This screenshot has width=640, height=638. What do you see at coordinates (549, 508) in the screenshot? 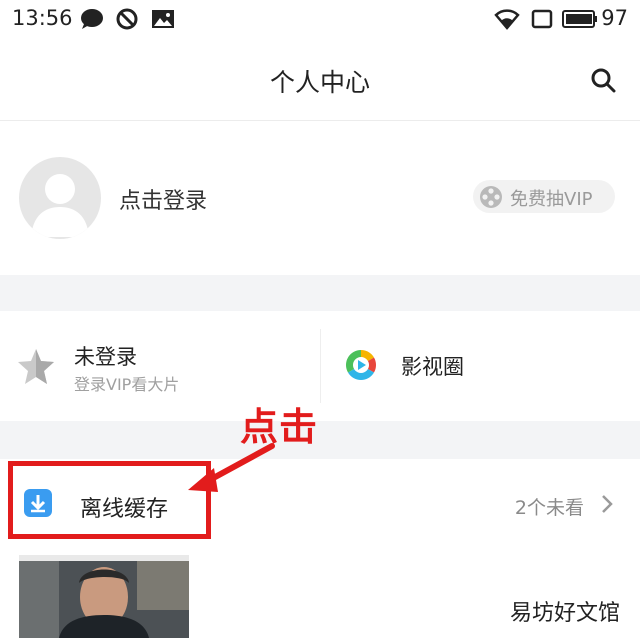
I see `unwatched-count: 2个未看` at bounding box center [549, 508].